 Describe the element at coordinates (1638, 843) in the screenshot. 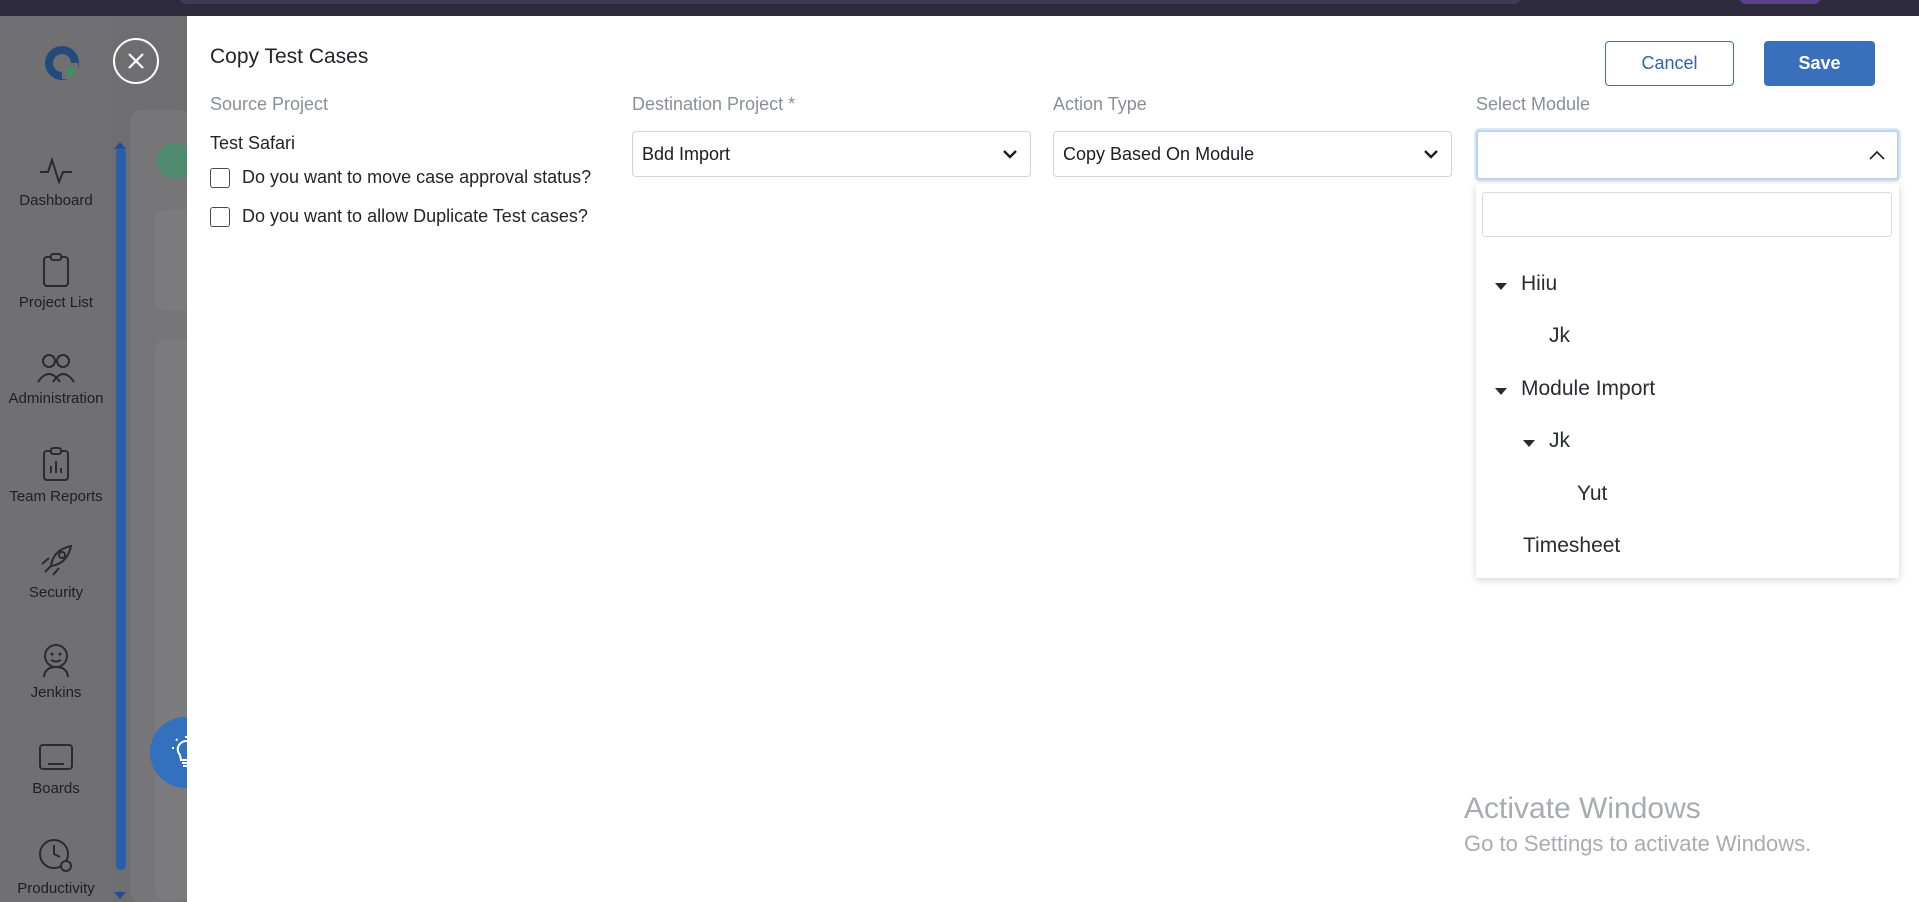

I see `windows-activation-subtitle: Go to Settings to activate Windows.` at that location.